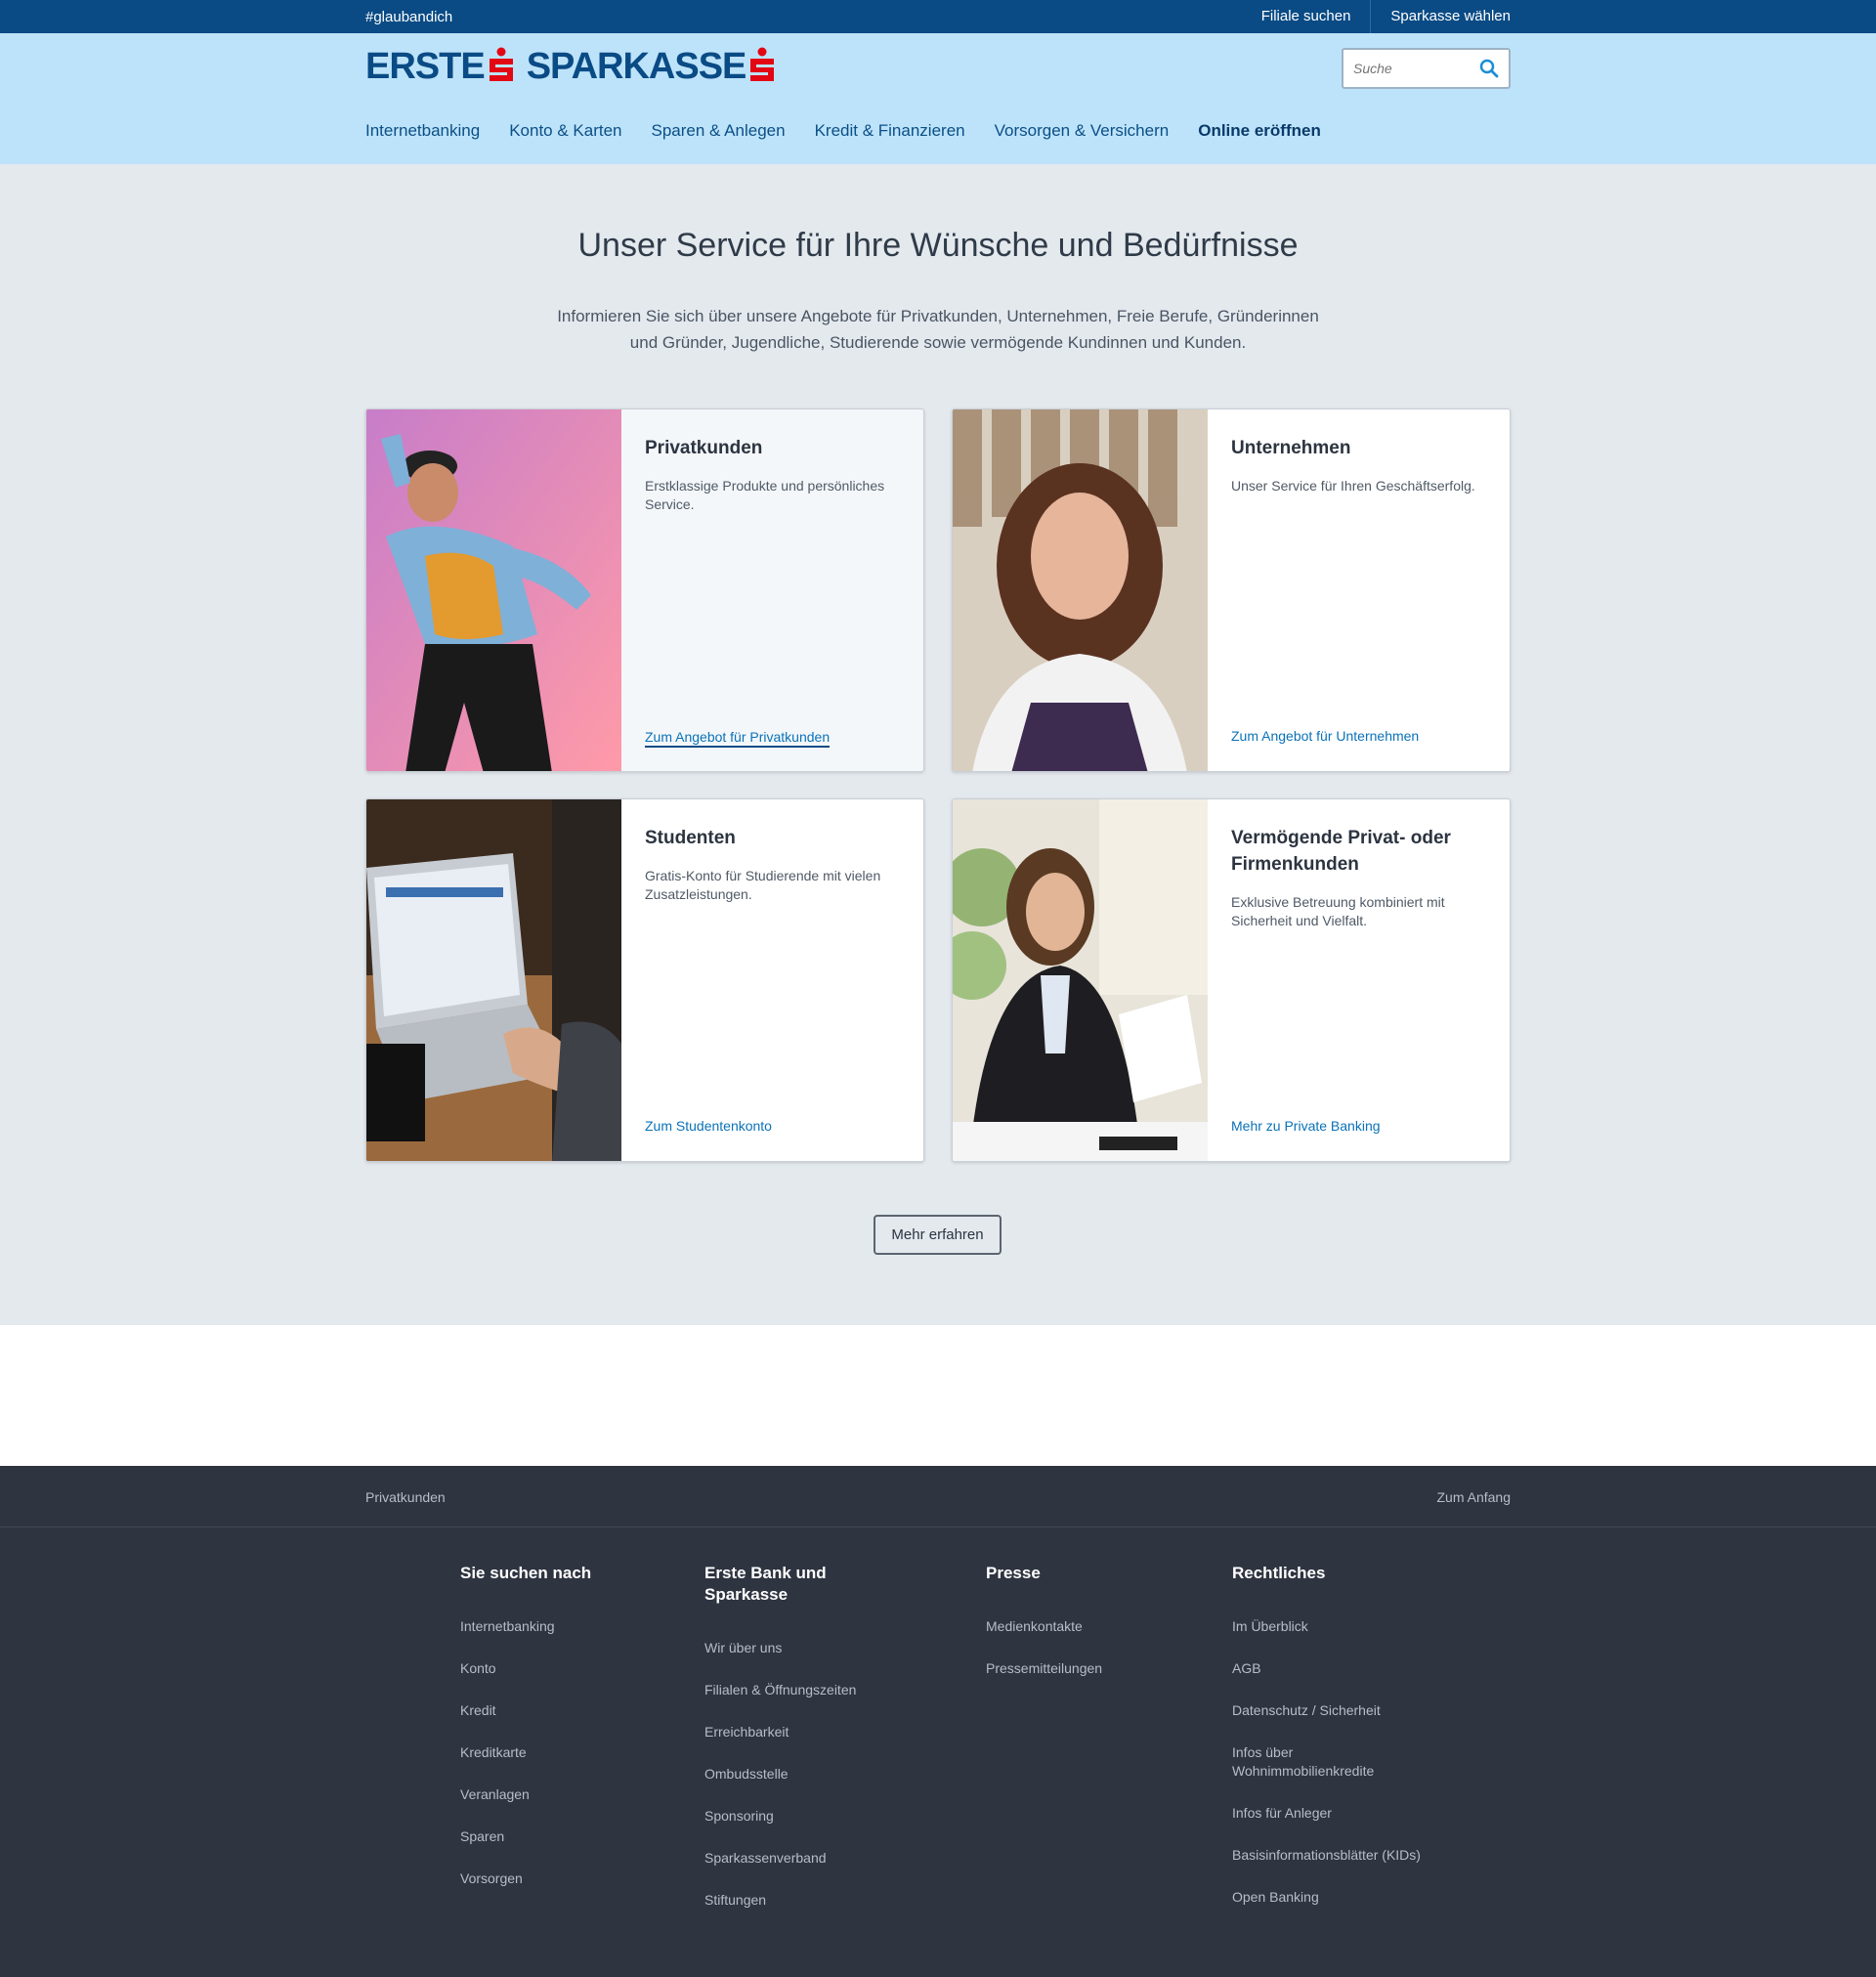 The width and height of the screenshot is (1876, 1977). I want to click on erste-sparkasse-logo: ERSTE SPARKASSE, so click(572, 66).